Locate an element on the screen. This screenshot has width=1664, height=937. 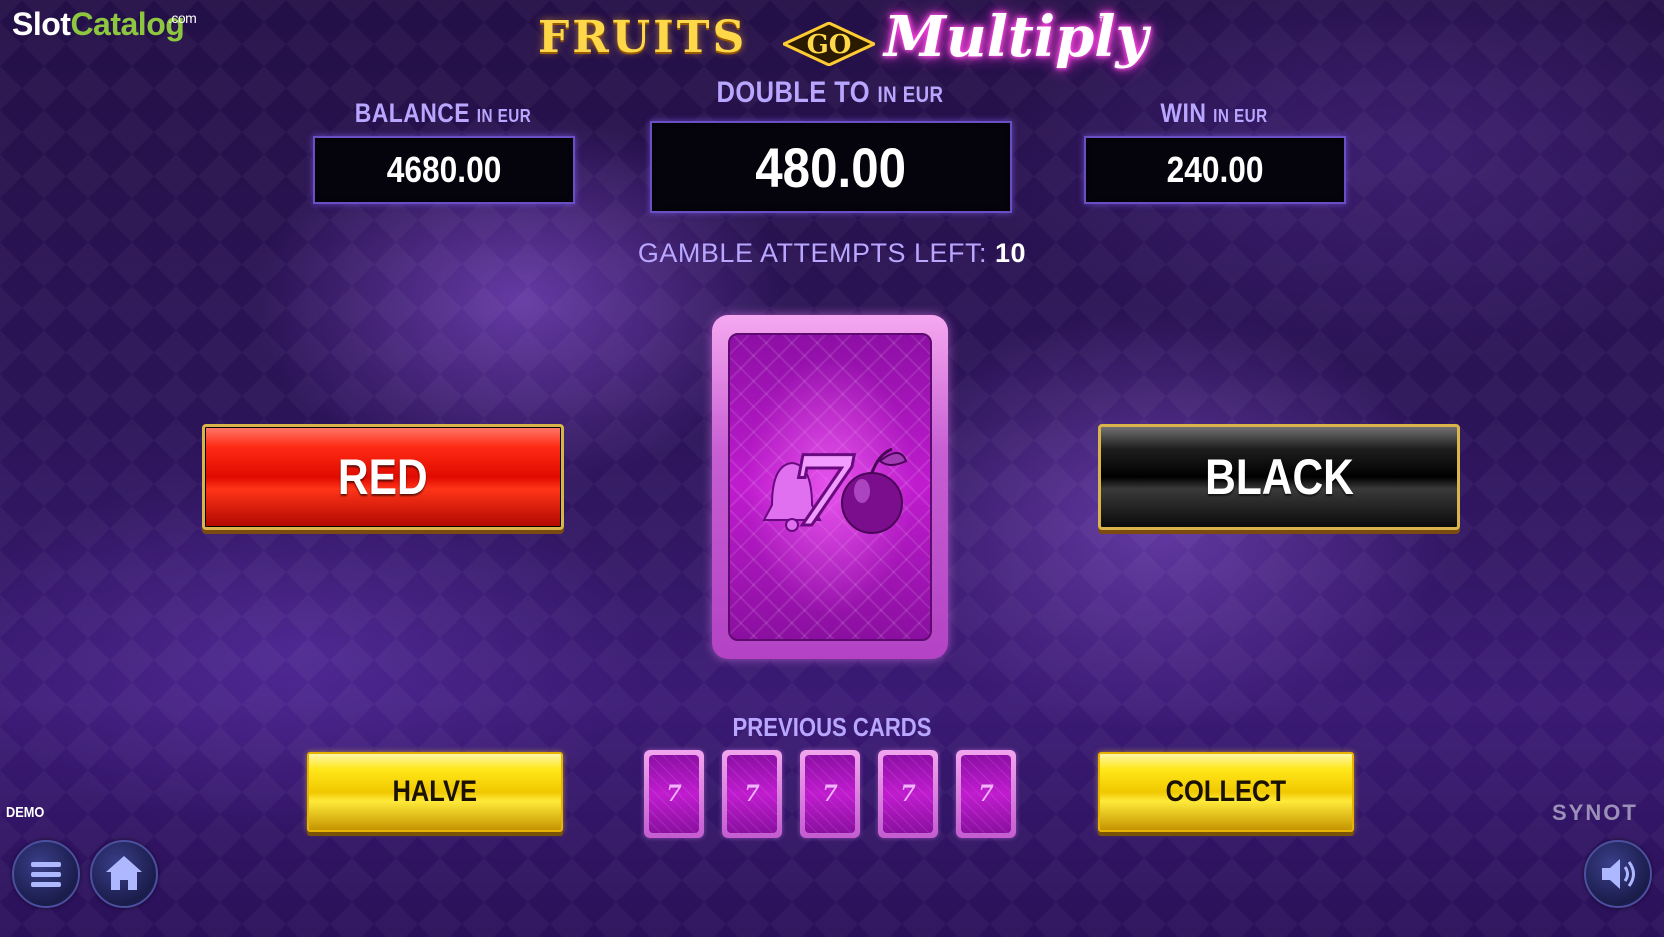
previous-card-4: 7 is located at coordinates (908, 794).